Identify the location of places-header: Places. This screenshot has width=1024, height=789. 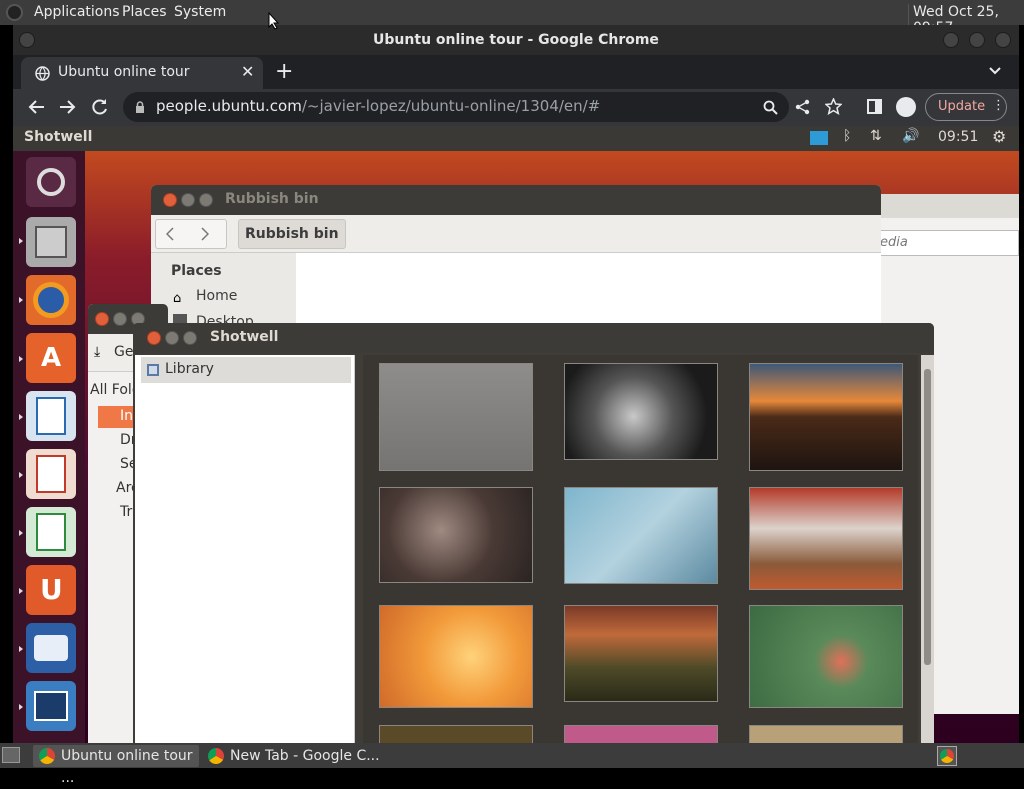
(196, 271).